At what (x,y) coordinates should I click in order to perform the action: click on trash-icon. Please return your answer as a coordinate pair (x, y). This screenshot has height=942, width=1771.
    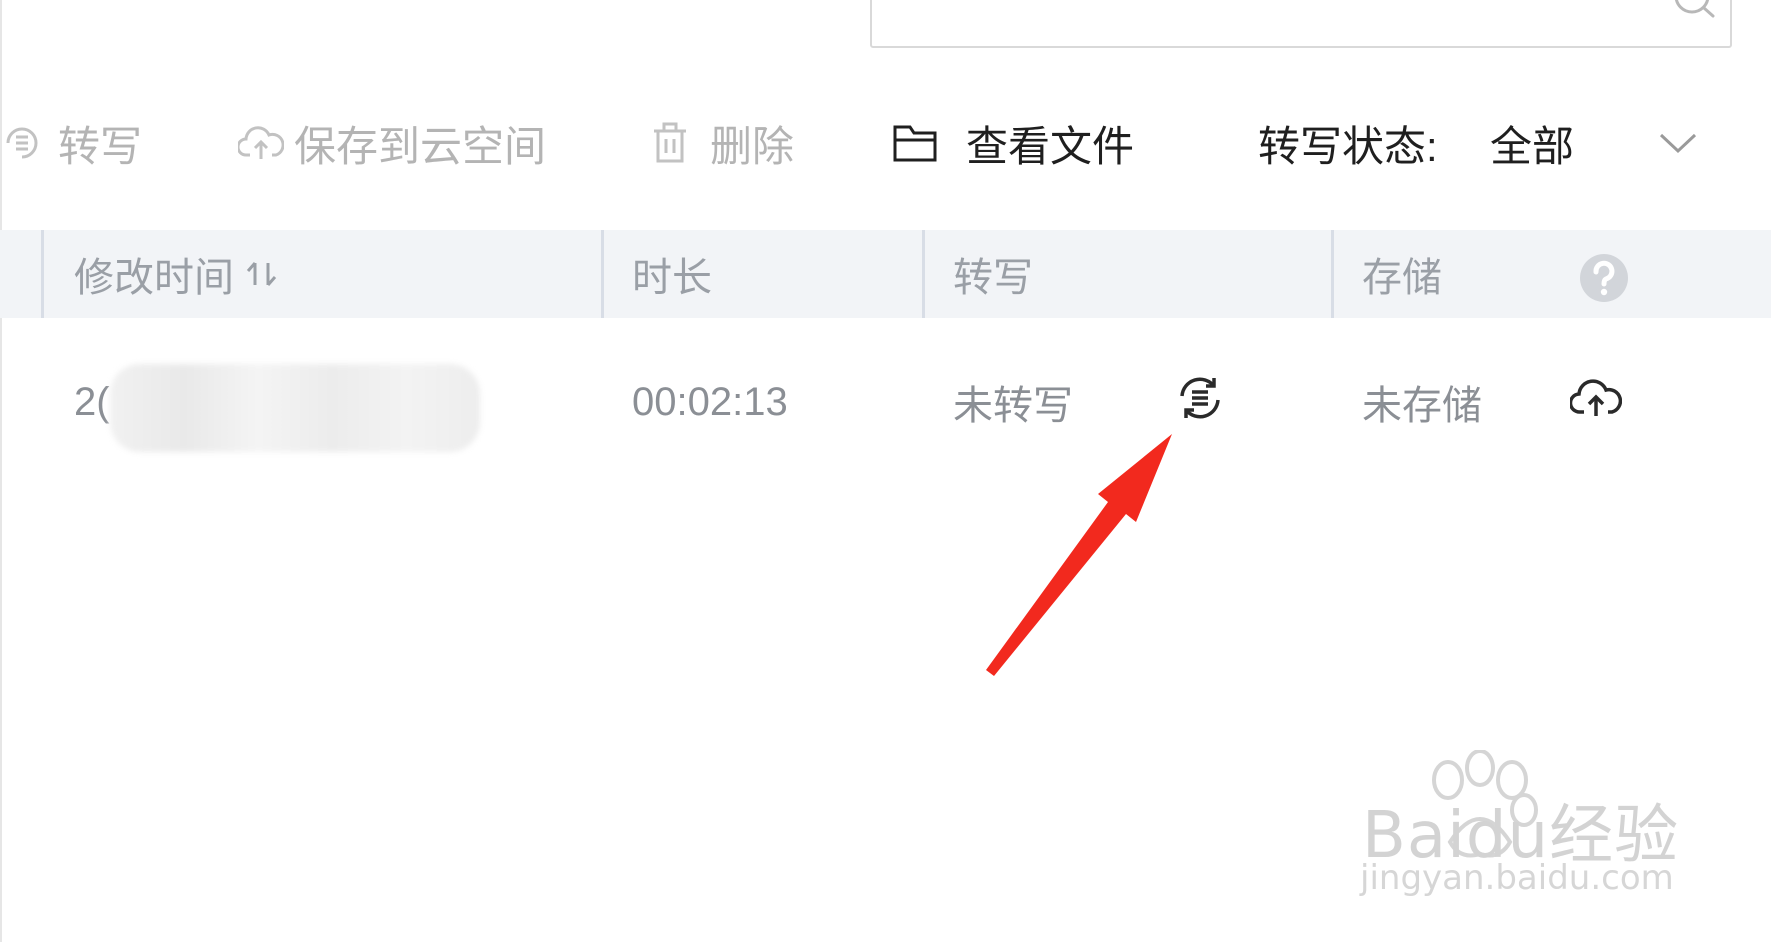
    Looking at the image, I should click on (670, 142).